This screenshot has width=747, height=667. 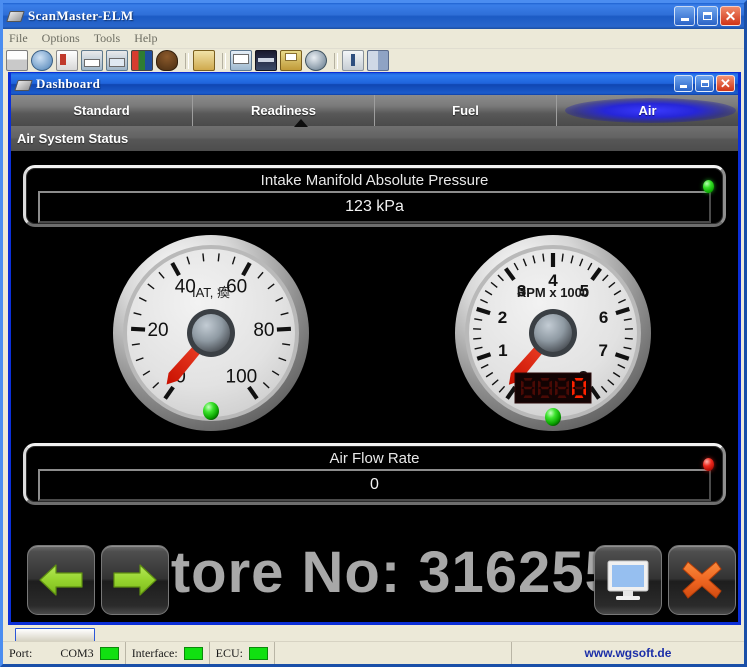 What do you see at coordinates (61, 38) in the screenshot?
I see `menu-item-options: Options` at bounding box center [61, 38].